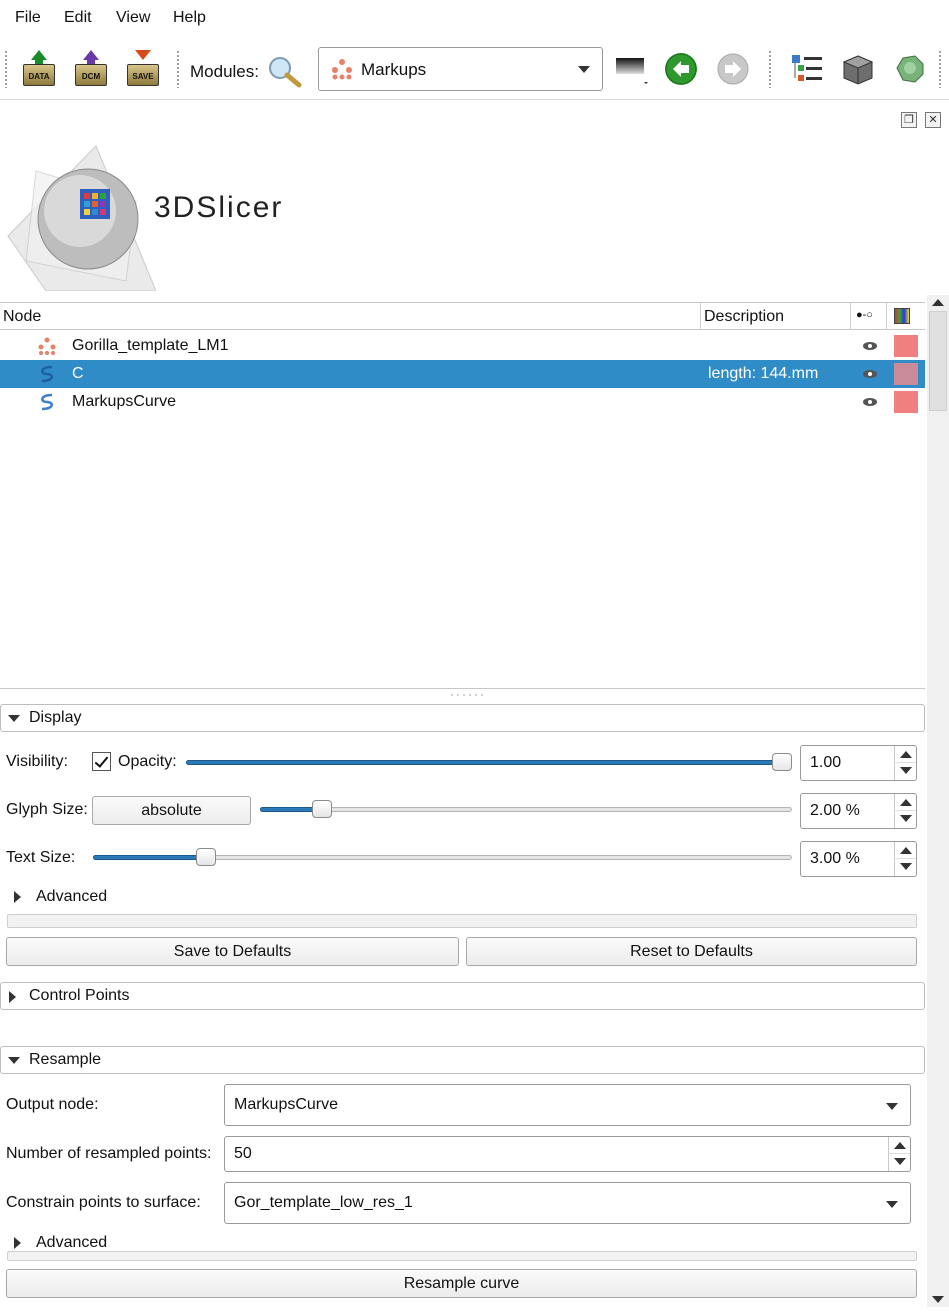 The height and width of the screenshot is (1312, 949). I want to click on text-size-slider-handle, so click(206, 857).